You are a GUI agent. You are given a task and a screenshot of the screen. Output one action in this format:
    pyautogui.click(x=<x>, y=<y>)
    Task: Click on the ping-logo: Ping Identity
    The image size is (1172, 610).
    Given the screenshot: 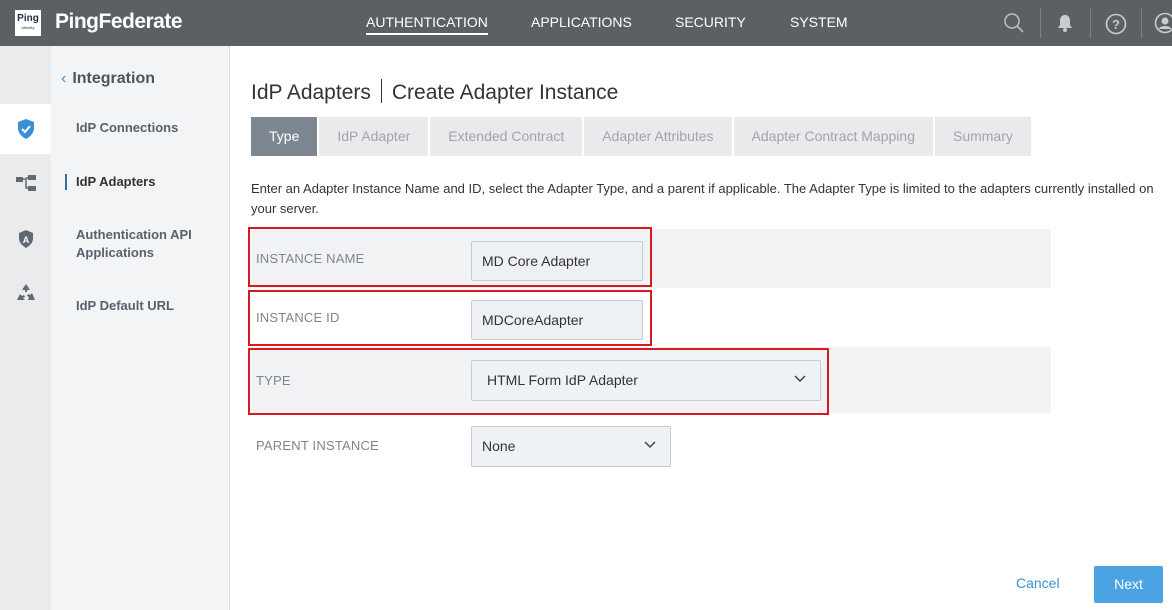 What is the action you would take?
    pyautogui.click(x=28, y=23)
    